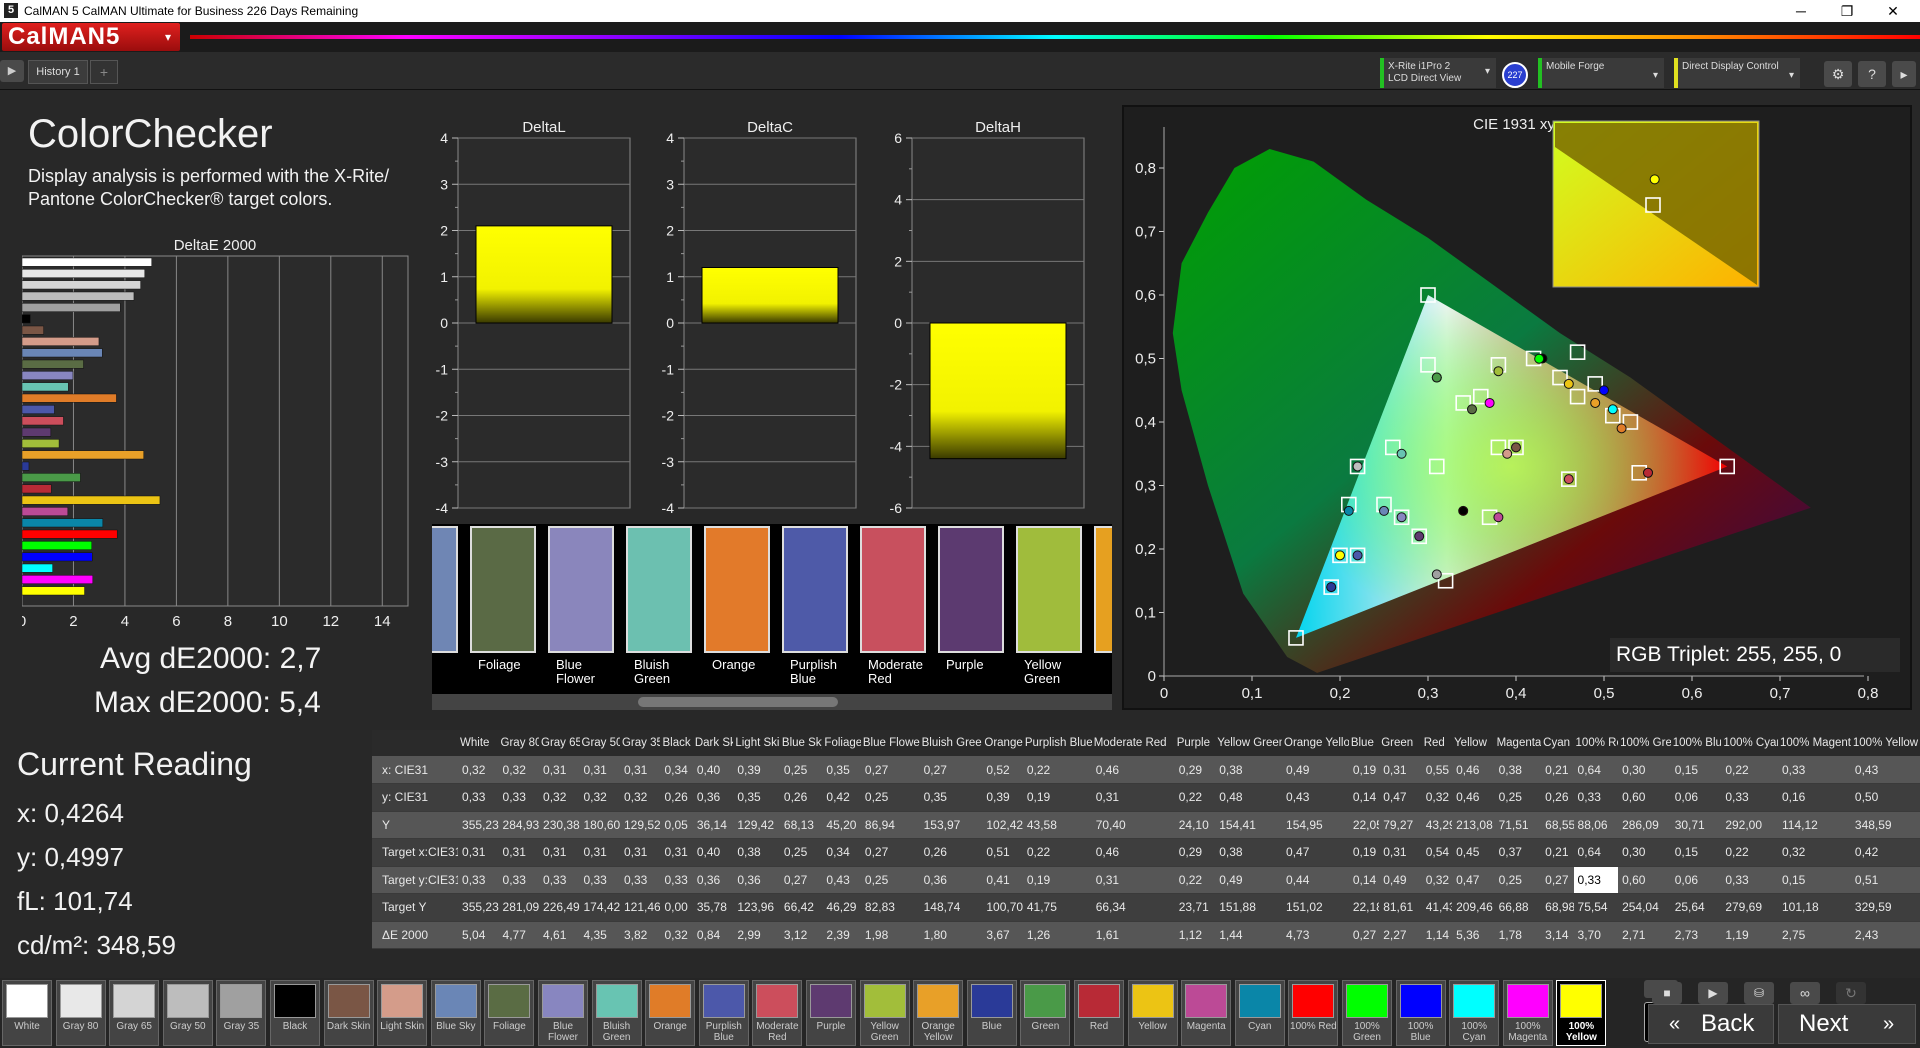 Image resolution: width=1920 pixels, height=1048 pixels. What do you see at coordinates (951, 743) in the screenshot?
I see `table-column-header: Bluish Green` at bounding box center [951, 743].